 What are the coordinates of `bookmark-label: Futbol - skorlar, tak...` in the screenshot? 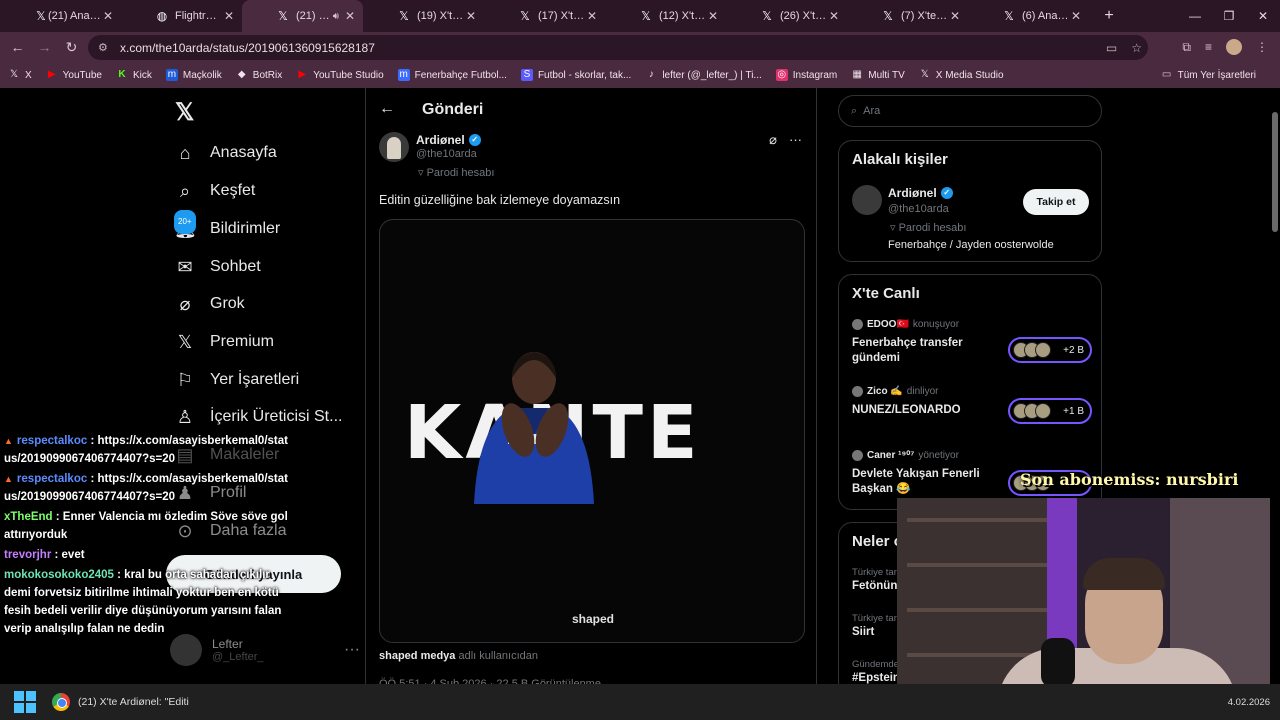 It's located at (584, 75).